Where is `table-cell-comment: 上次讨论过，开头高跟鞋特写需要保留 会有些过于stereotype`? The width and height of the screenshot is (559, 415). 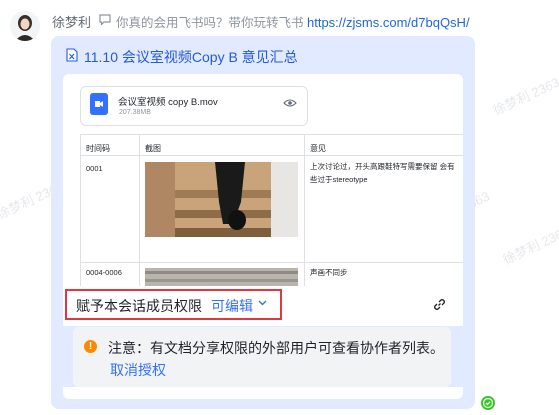 table-cell-comment: 上次讨论过，开头高跟鞋特写需要保留 会有些过于stereotype is located at coordinates (382, 173).